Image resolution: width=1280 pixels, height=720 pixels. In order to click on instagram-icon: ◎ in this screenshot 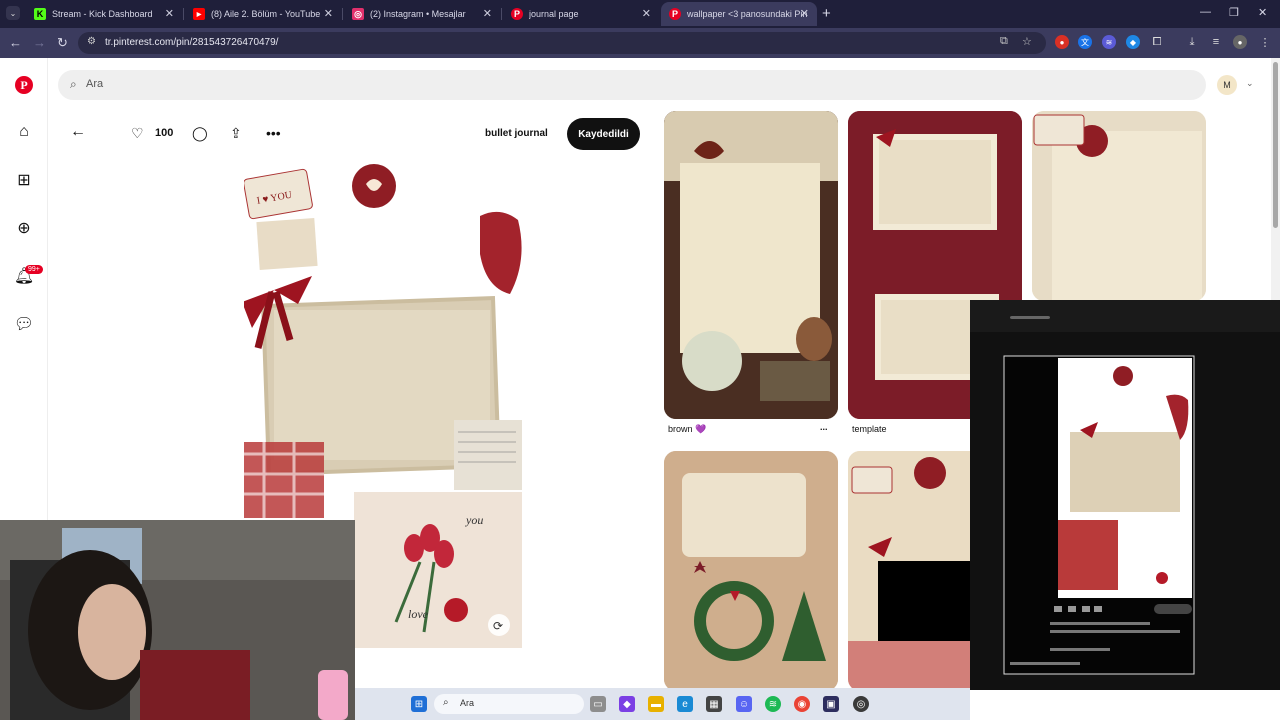, I will do `click(358, 14)`.